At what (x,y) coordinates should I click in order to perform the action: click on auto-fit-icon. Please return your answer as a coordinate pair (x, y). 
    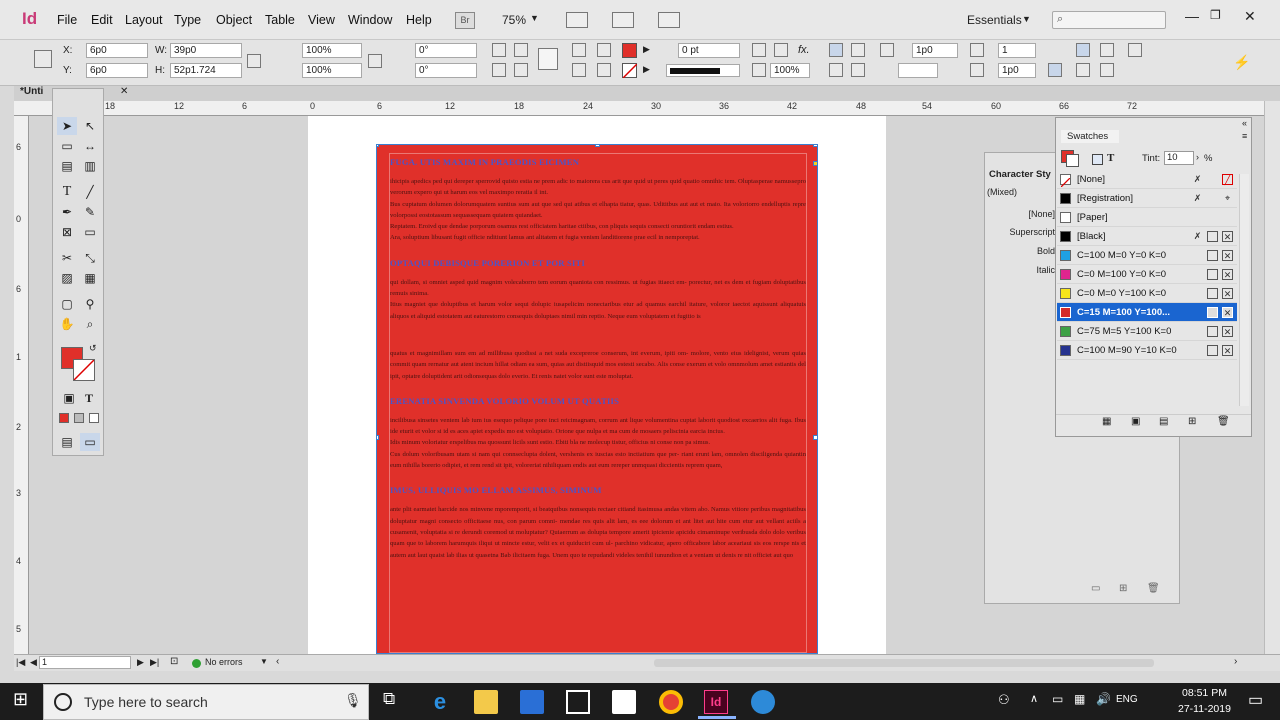
    Looking at the image, I should click on (1135, 50).